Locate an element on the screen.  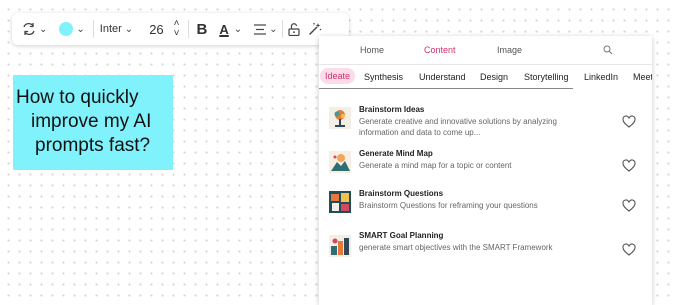
magic-wand-icon is located at coordinates (314, 29).